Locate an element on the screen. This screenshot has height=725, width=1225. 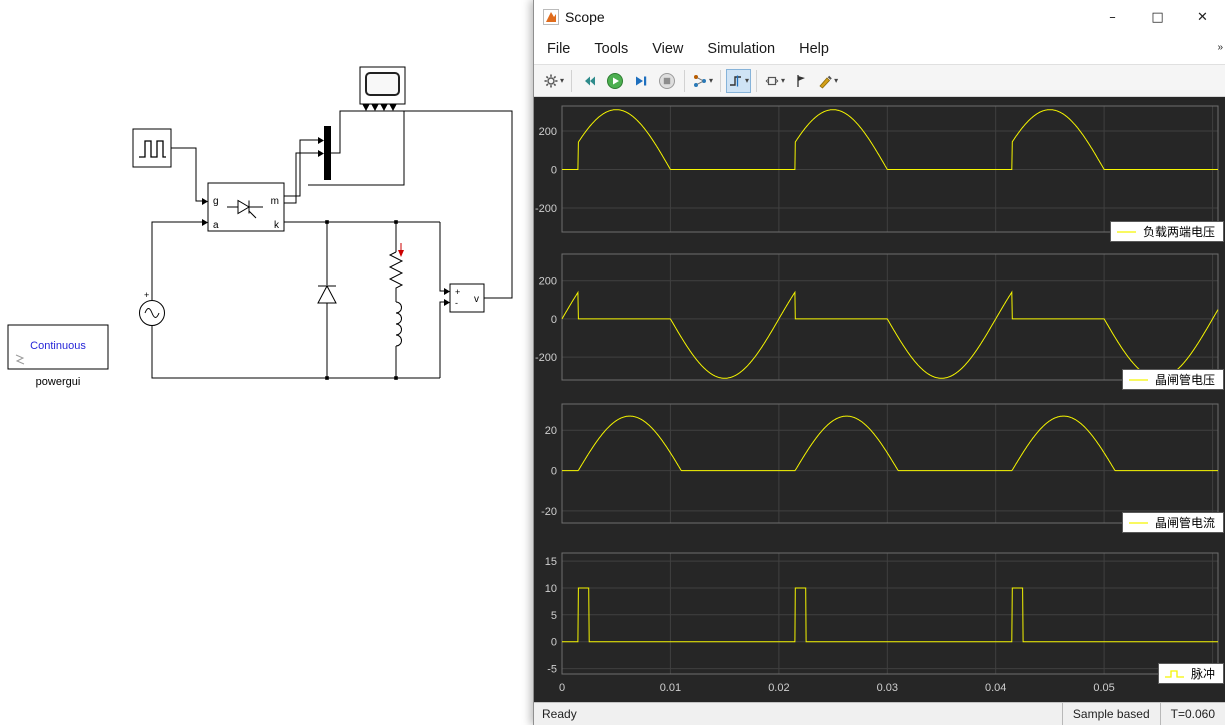
axes-scale-button: ▾ is located at coordinates (774, 81).